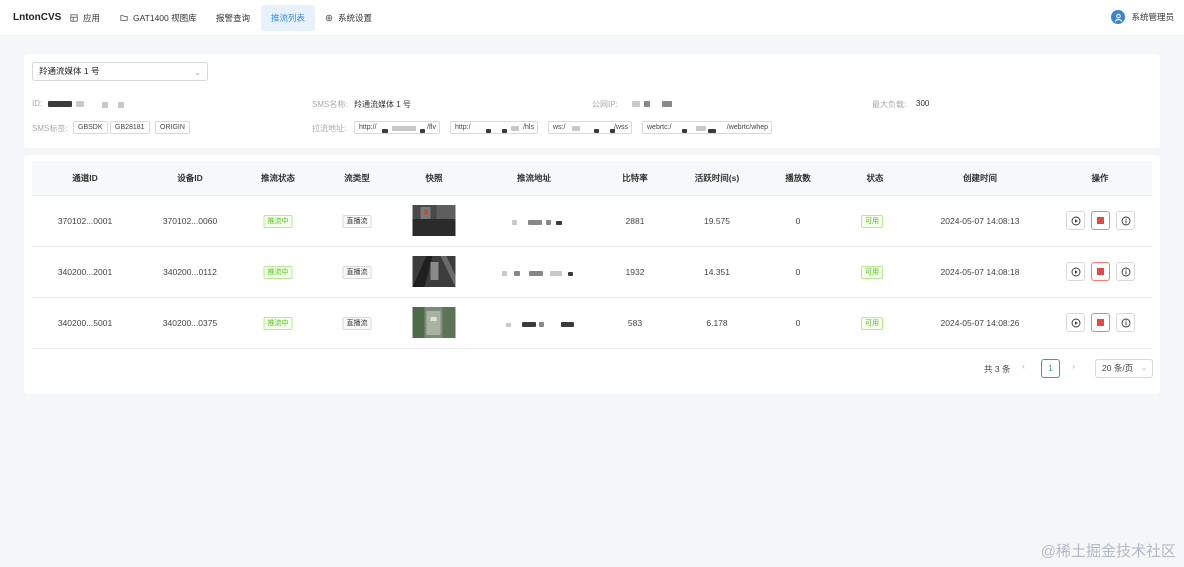 The width and height of the screenshot is (1184, 567). What do you see at coordinates (1023, 366) in the screenshot?
I see `chevron-left-icon: ‹` at bounding box center [1023, 366].